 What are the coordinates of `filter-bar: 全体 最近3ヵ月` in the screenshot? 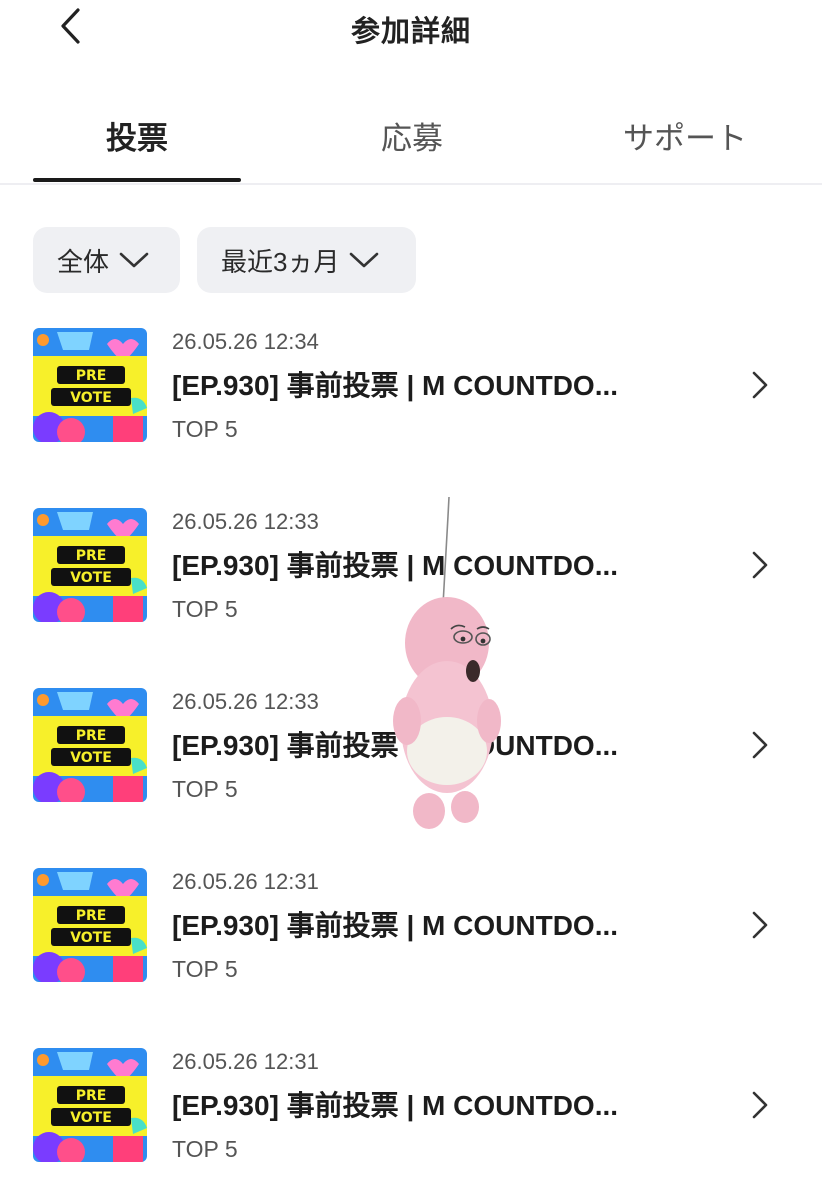 It's located at (224, 260).